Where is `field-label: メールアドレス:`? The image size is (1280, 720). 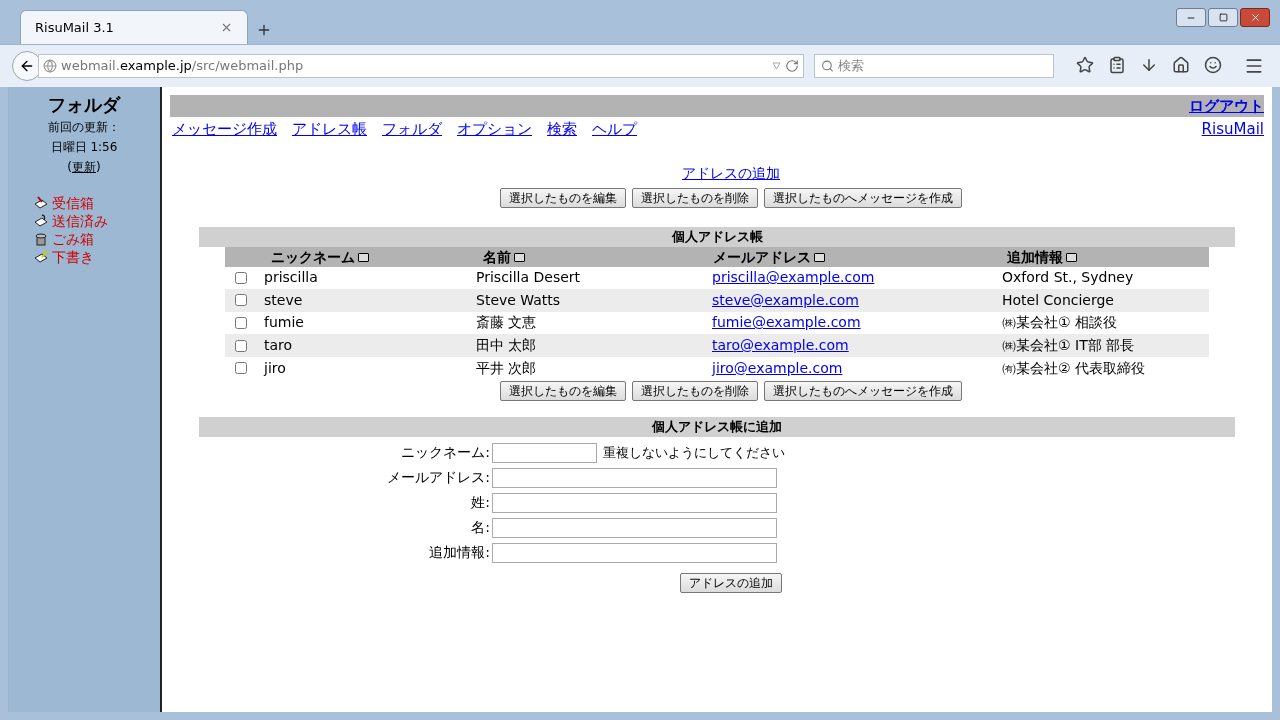
field-label: メールアドレス: is located at coordinates (438, 478).